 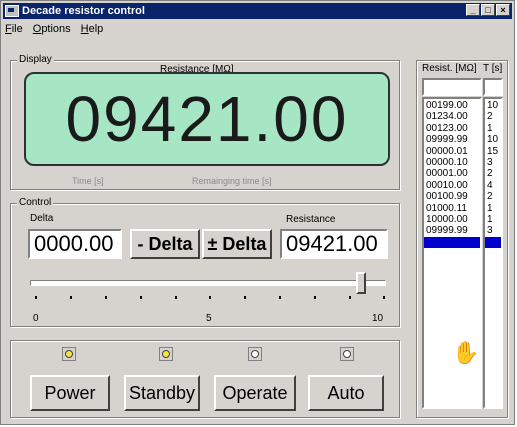 I want to click on lcd-value: 09421.00, so click(x=207, y=119).